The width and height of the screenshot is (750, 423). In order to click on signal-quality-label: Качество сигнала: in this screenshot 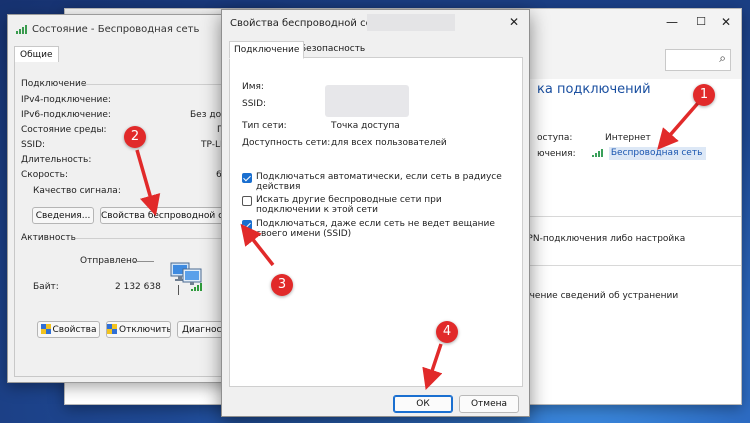, I will do `click(77, 191)`.